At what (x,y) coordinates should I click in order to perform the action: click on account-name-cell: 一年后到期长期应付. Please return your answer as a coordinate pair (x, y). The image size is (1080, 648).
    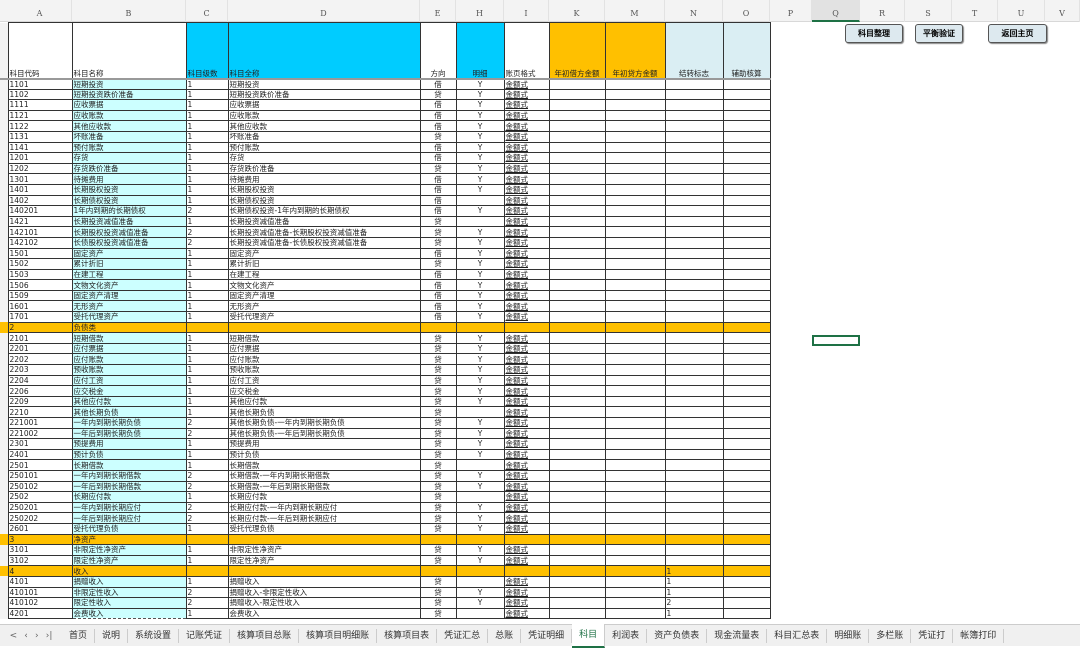
    Looking at the image, I should click on (129, 518).